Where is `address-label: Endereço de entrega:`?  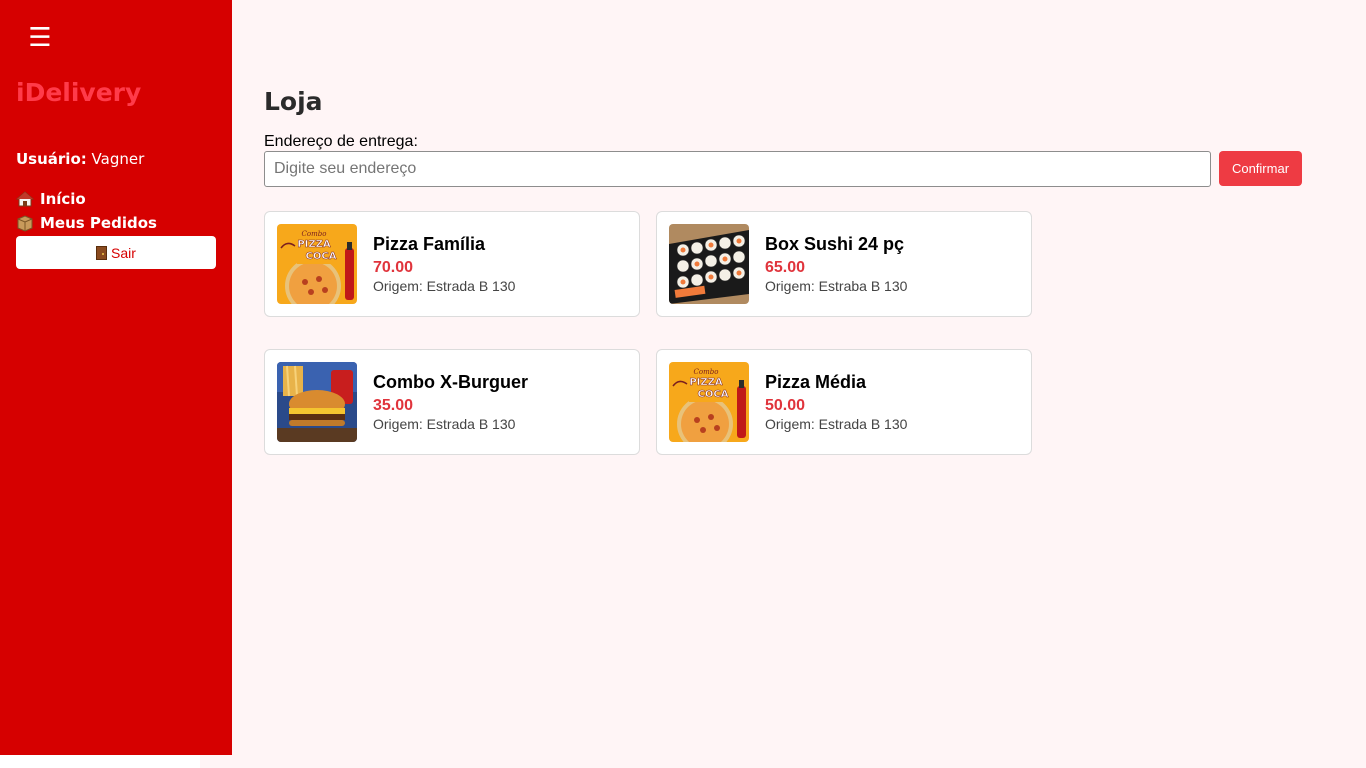
address-label: Endereço de entrega: is located at coordinates (341, 141).